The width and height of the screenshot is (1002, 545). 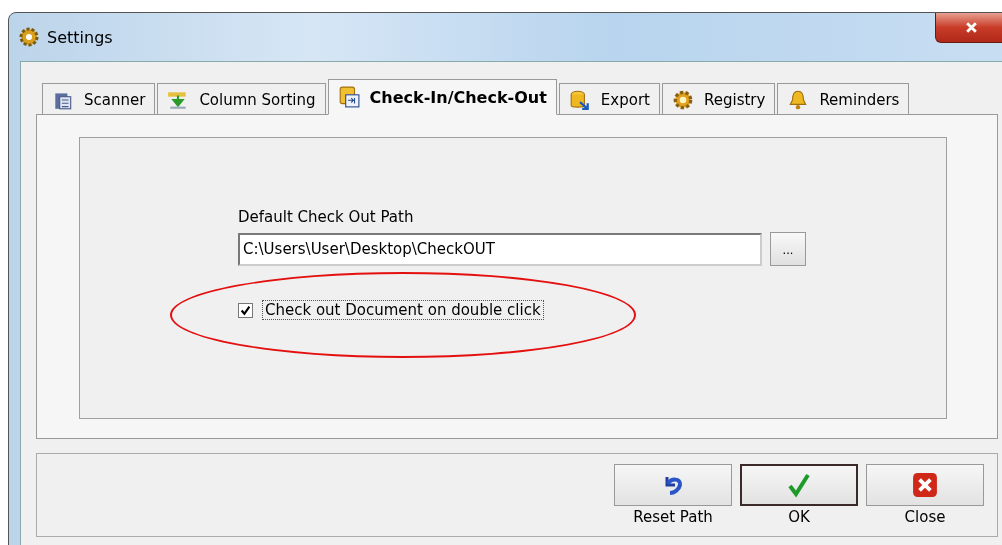 What do you see at coordinates (799, 517) in the screenshot?
I see `button-label: OK` at bounding box center [799, 517].